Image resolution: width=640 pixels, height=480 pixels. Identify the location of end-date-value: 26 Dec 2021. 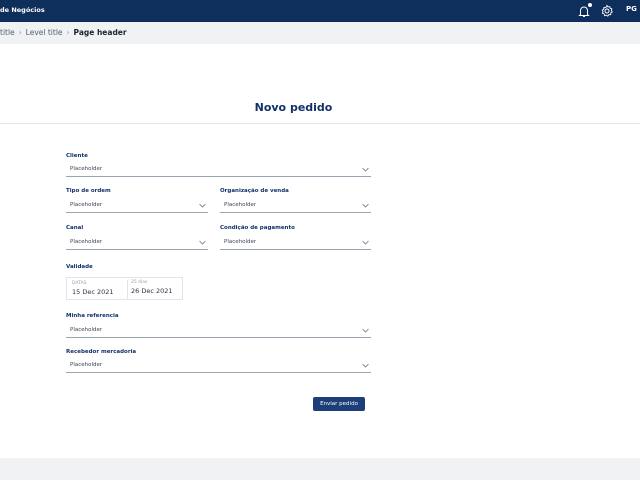
(152, 291).